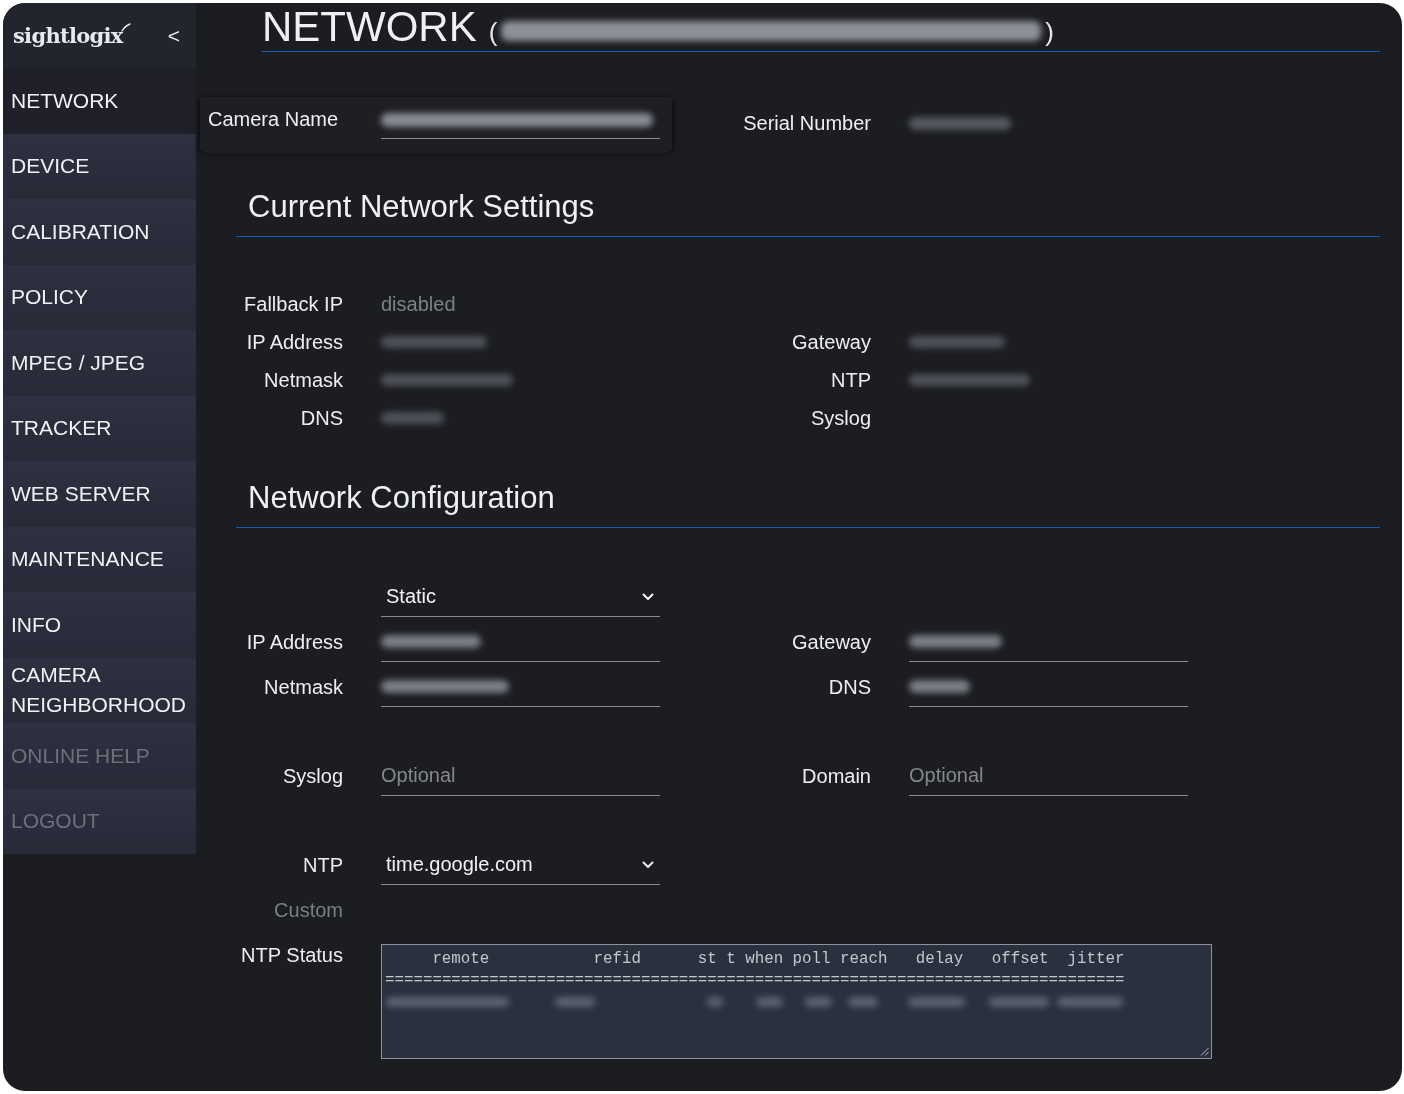  Describe the element at coordinates (293, 303) in the screenshot. I see `field-label: Fallback IP` at that location.